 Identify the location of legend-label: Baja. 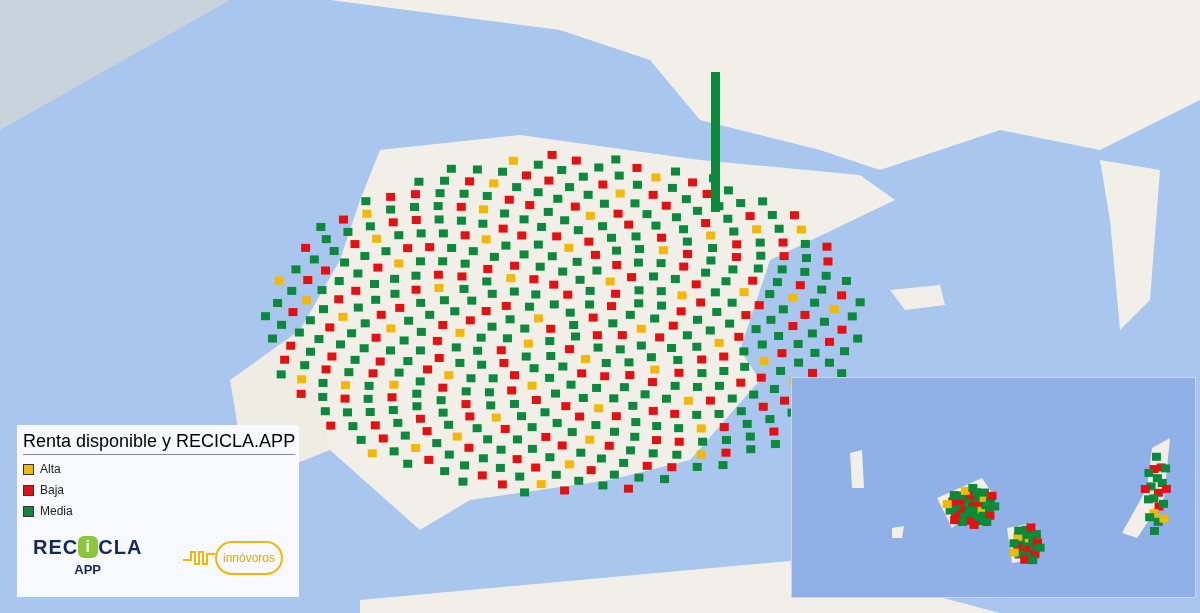
(52, 490).